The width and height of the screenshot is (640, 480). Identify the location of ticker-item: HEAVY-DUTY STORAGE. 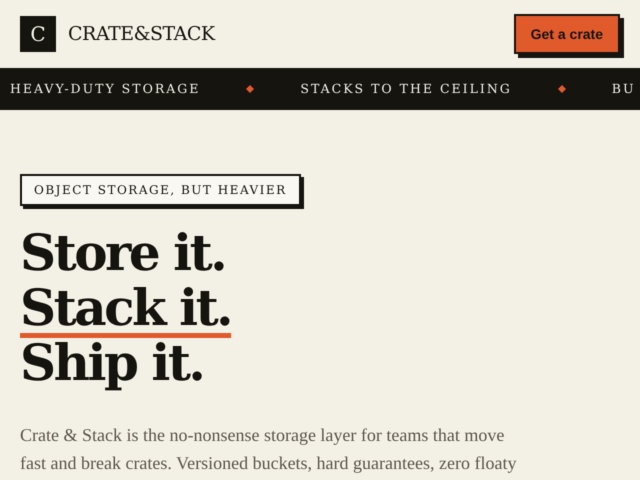
(105, 89).